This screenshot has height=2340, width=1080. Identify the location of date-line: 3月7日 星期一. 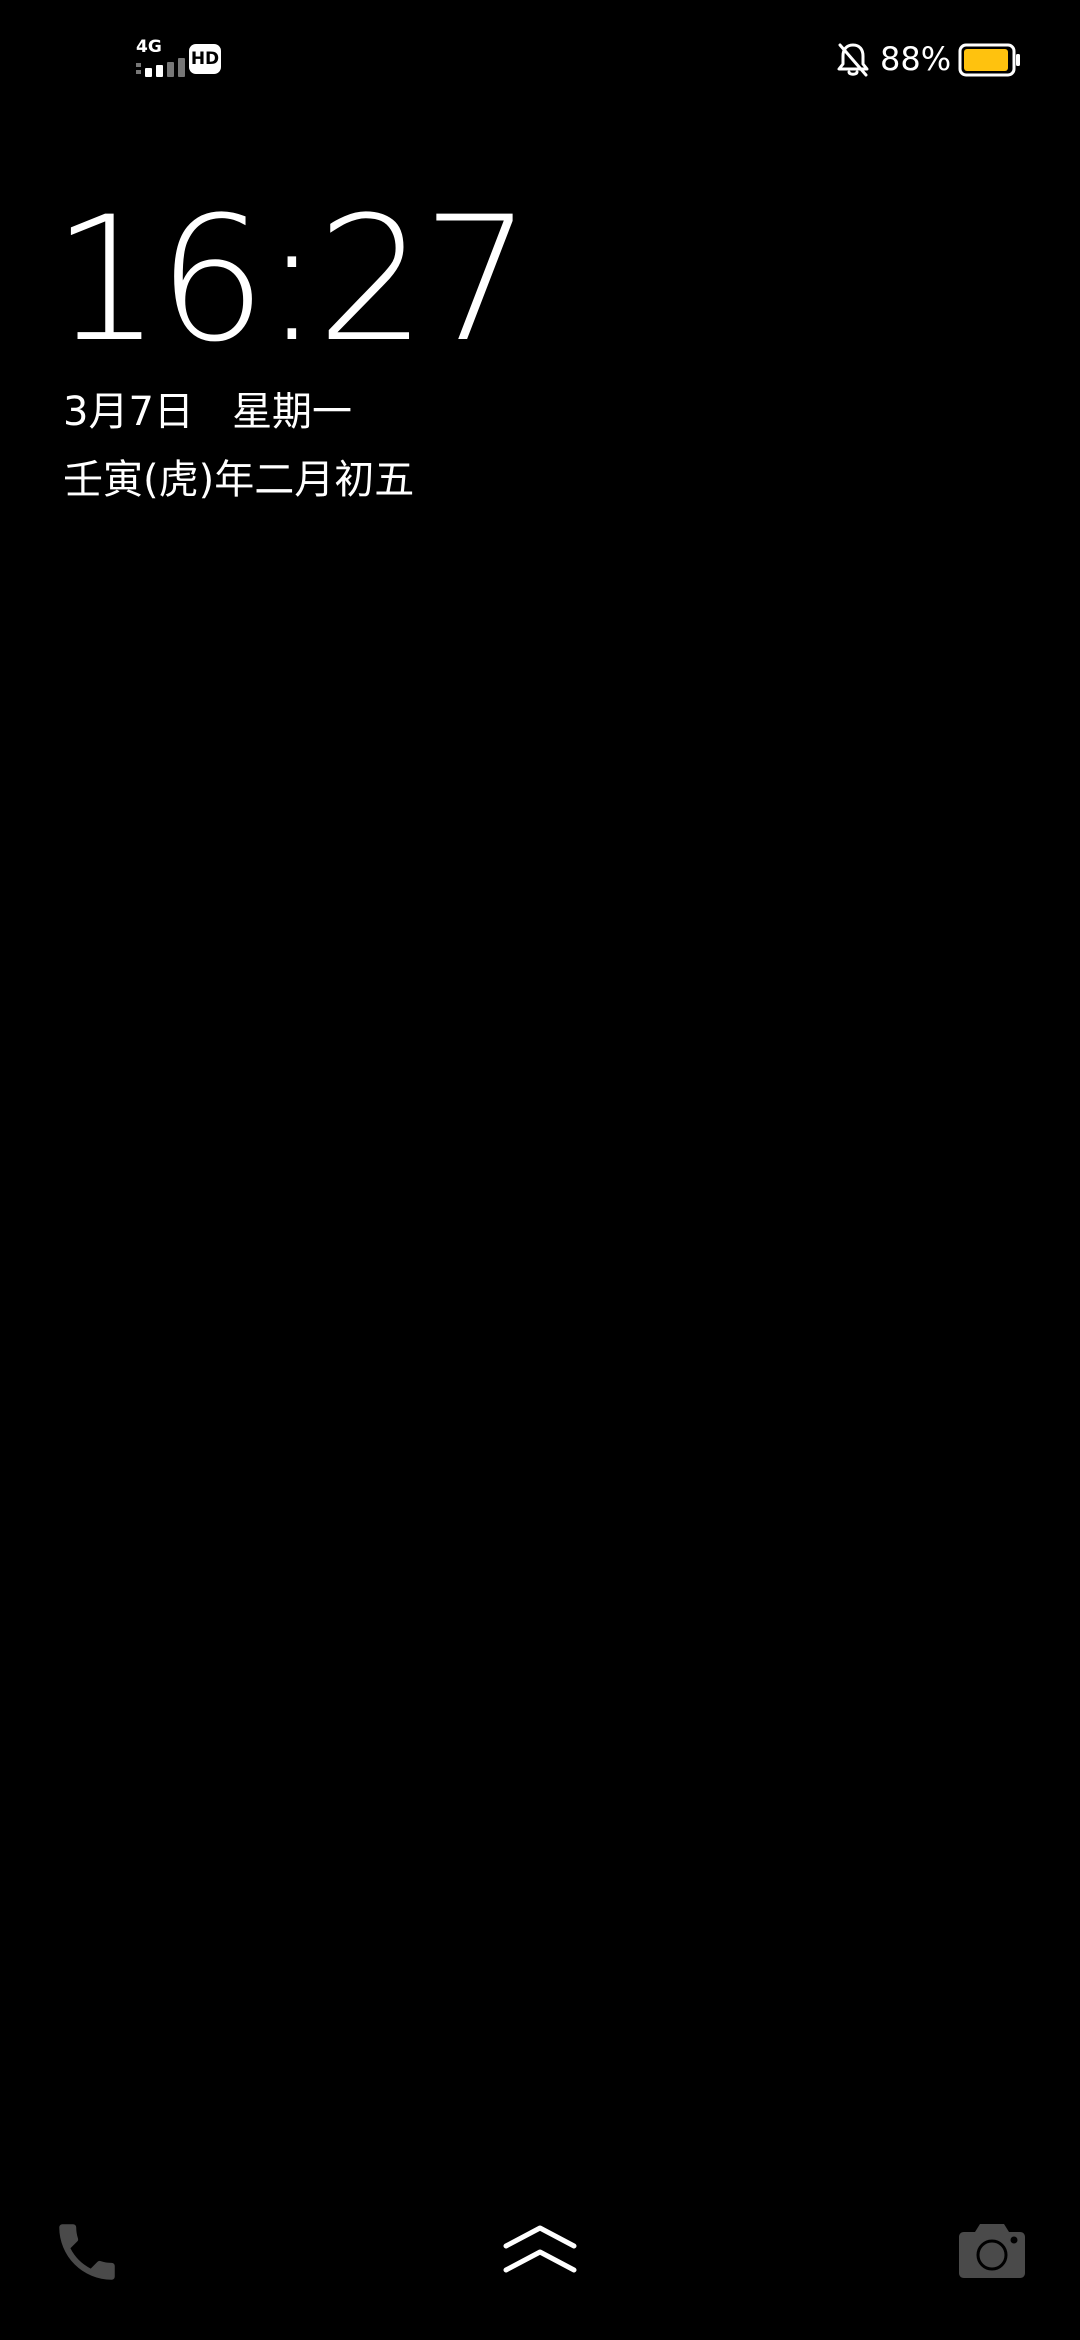
(207, 412).